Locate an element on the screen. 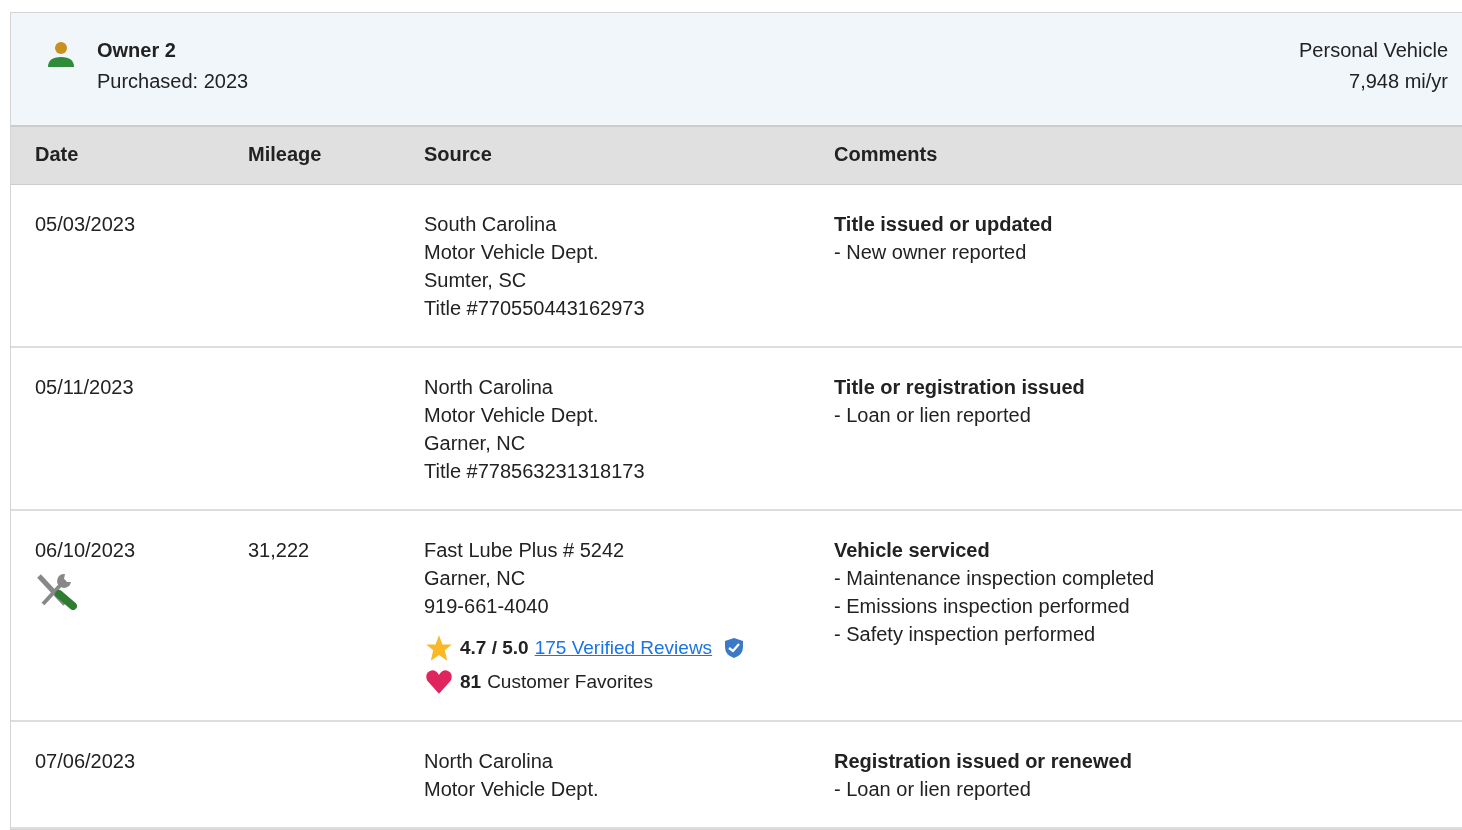 The image size is (1462, 830). source-line: 919-661-4040 is located at coordinates (487, 606).